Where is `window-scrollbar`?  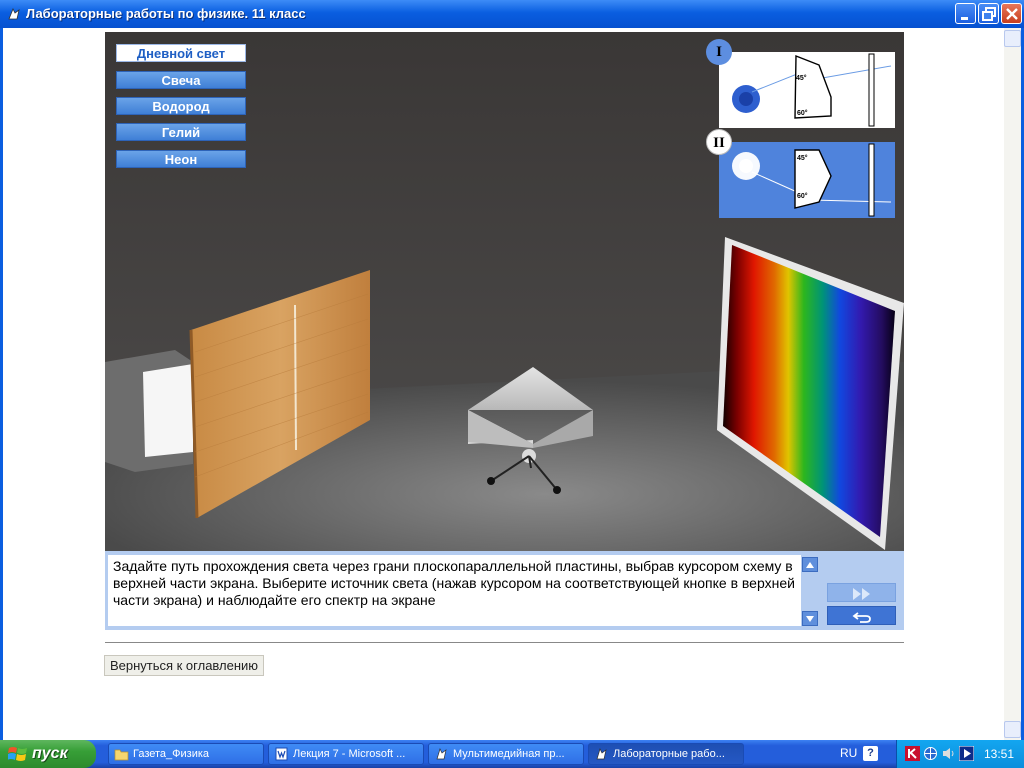 window-scrollbar is located at coordinates (1012, 384).